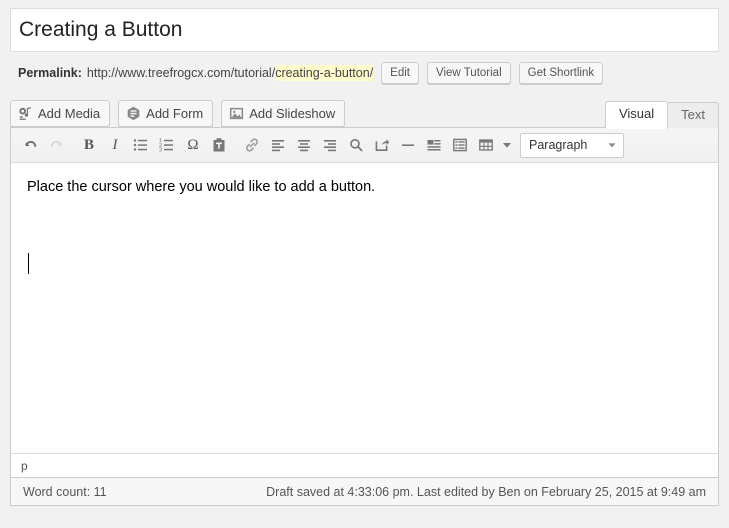 The height and width of the screenshot is (528, 729). I want to click on bulleted-list-icon, so click(141, 145).